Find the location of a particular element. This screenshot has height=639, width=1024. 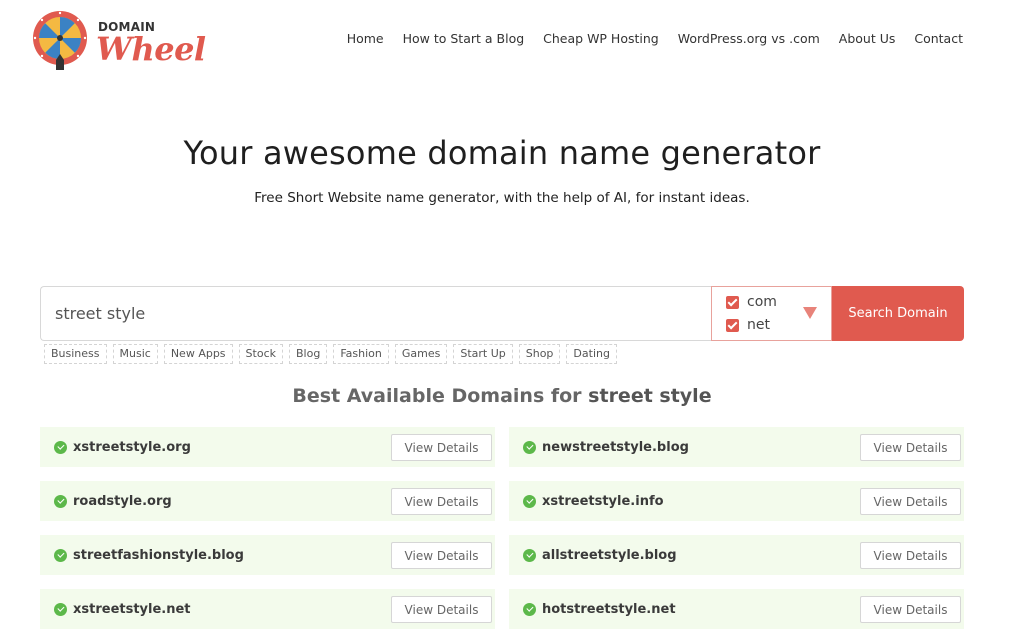

domain-search-form: com net Search Domain is located at coordinates (502, 313).